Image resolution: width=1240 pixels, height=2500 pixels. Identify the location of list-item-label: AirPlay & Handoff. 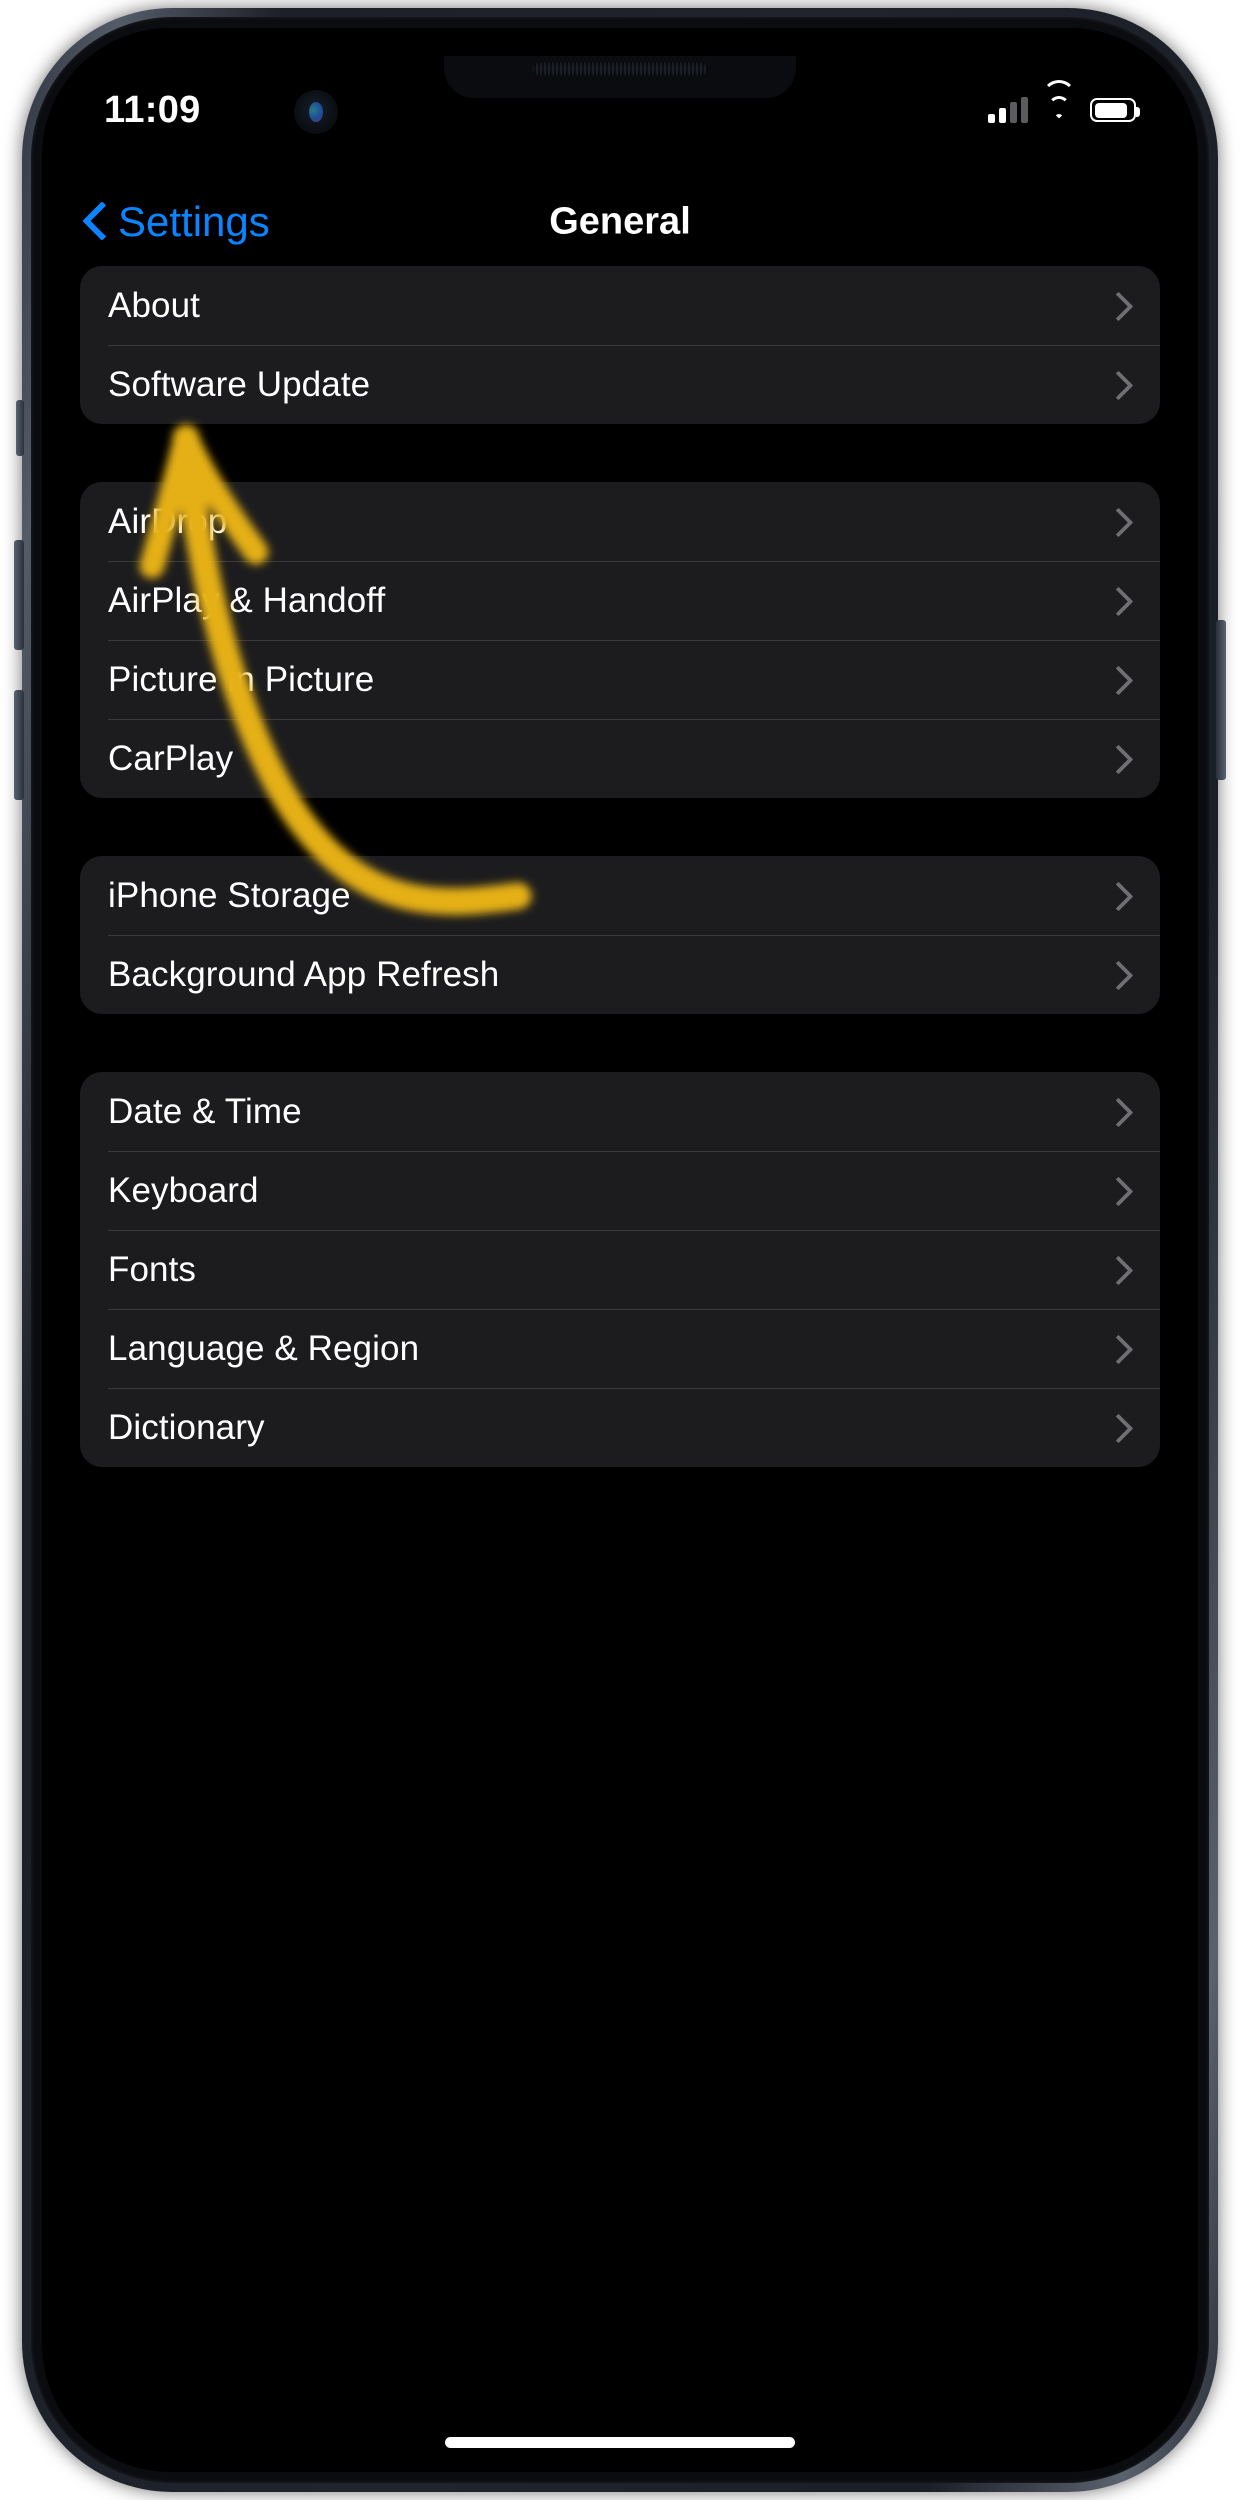
(247, 600).